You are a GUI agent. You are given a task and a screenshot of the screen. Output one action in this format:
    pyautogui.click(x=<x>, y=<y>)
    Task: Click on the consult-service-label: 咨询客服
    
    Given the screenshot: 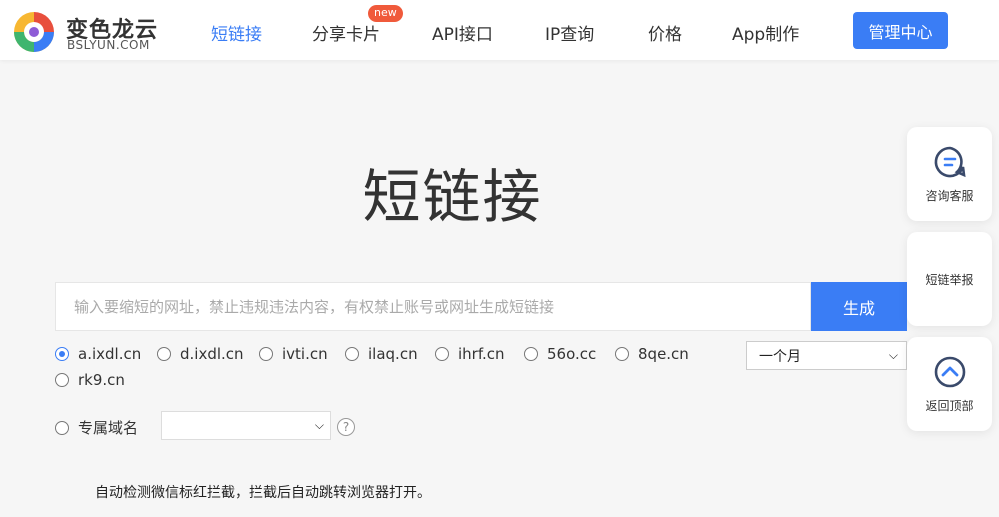 What is the action you would take?
    pyautogui.click(x=949, y=195)
    